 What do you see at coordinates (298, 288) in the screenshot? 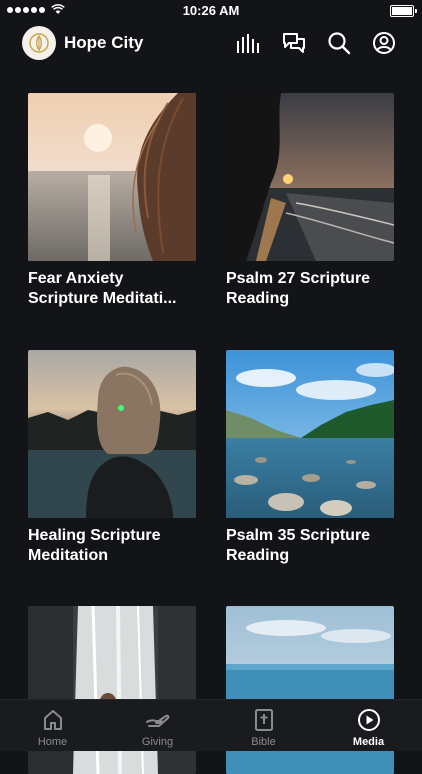
I see `media-title: Psalm 27 Scripture Reading` at bounding box center [298, 288].